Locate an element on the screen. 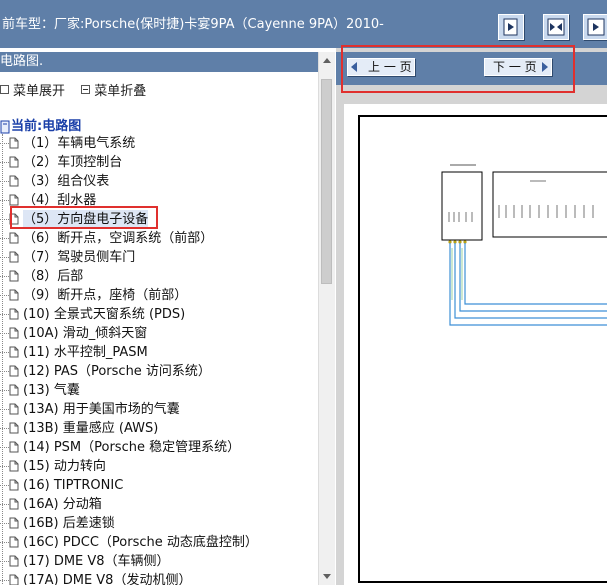 The image size is (607, 585). diagram-wires is located at coordinates (528, 284).